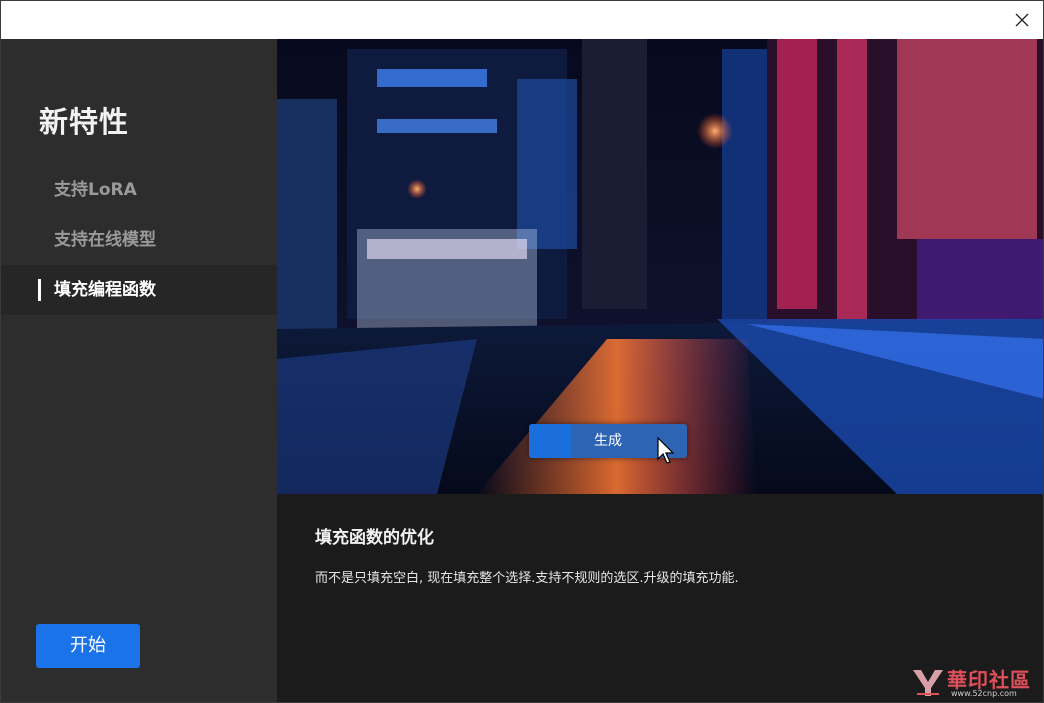 The width and height of the screenshot is (1044, 703). I want to click on sidebar-item-label: 支持在线模型, so click(105, 240).